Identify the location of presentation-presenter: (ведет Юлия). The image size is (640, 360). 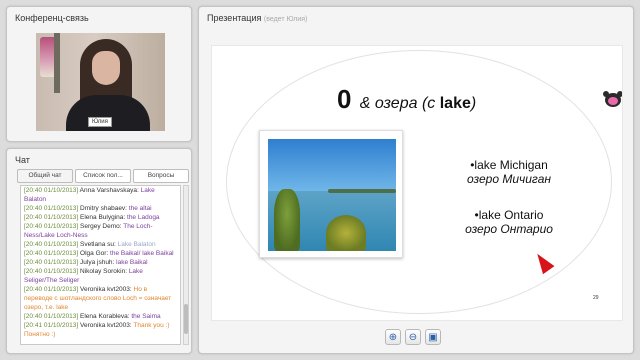
(285, 19).